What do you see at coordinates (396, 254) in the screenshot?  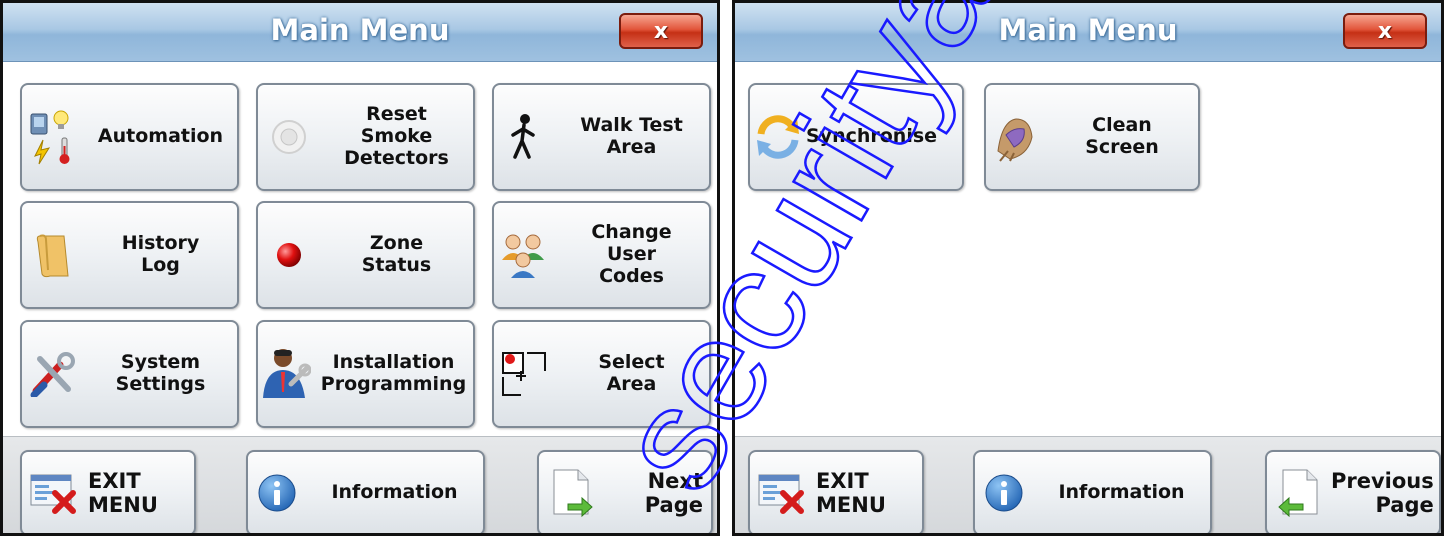 I see `zone-status-label: Zone Status` at bounding box center [396, 254].